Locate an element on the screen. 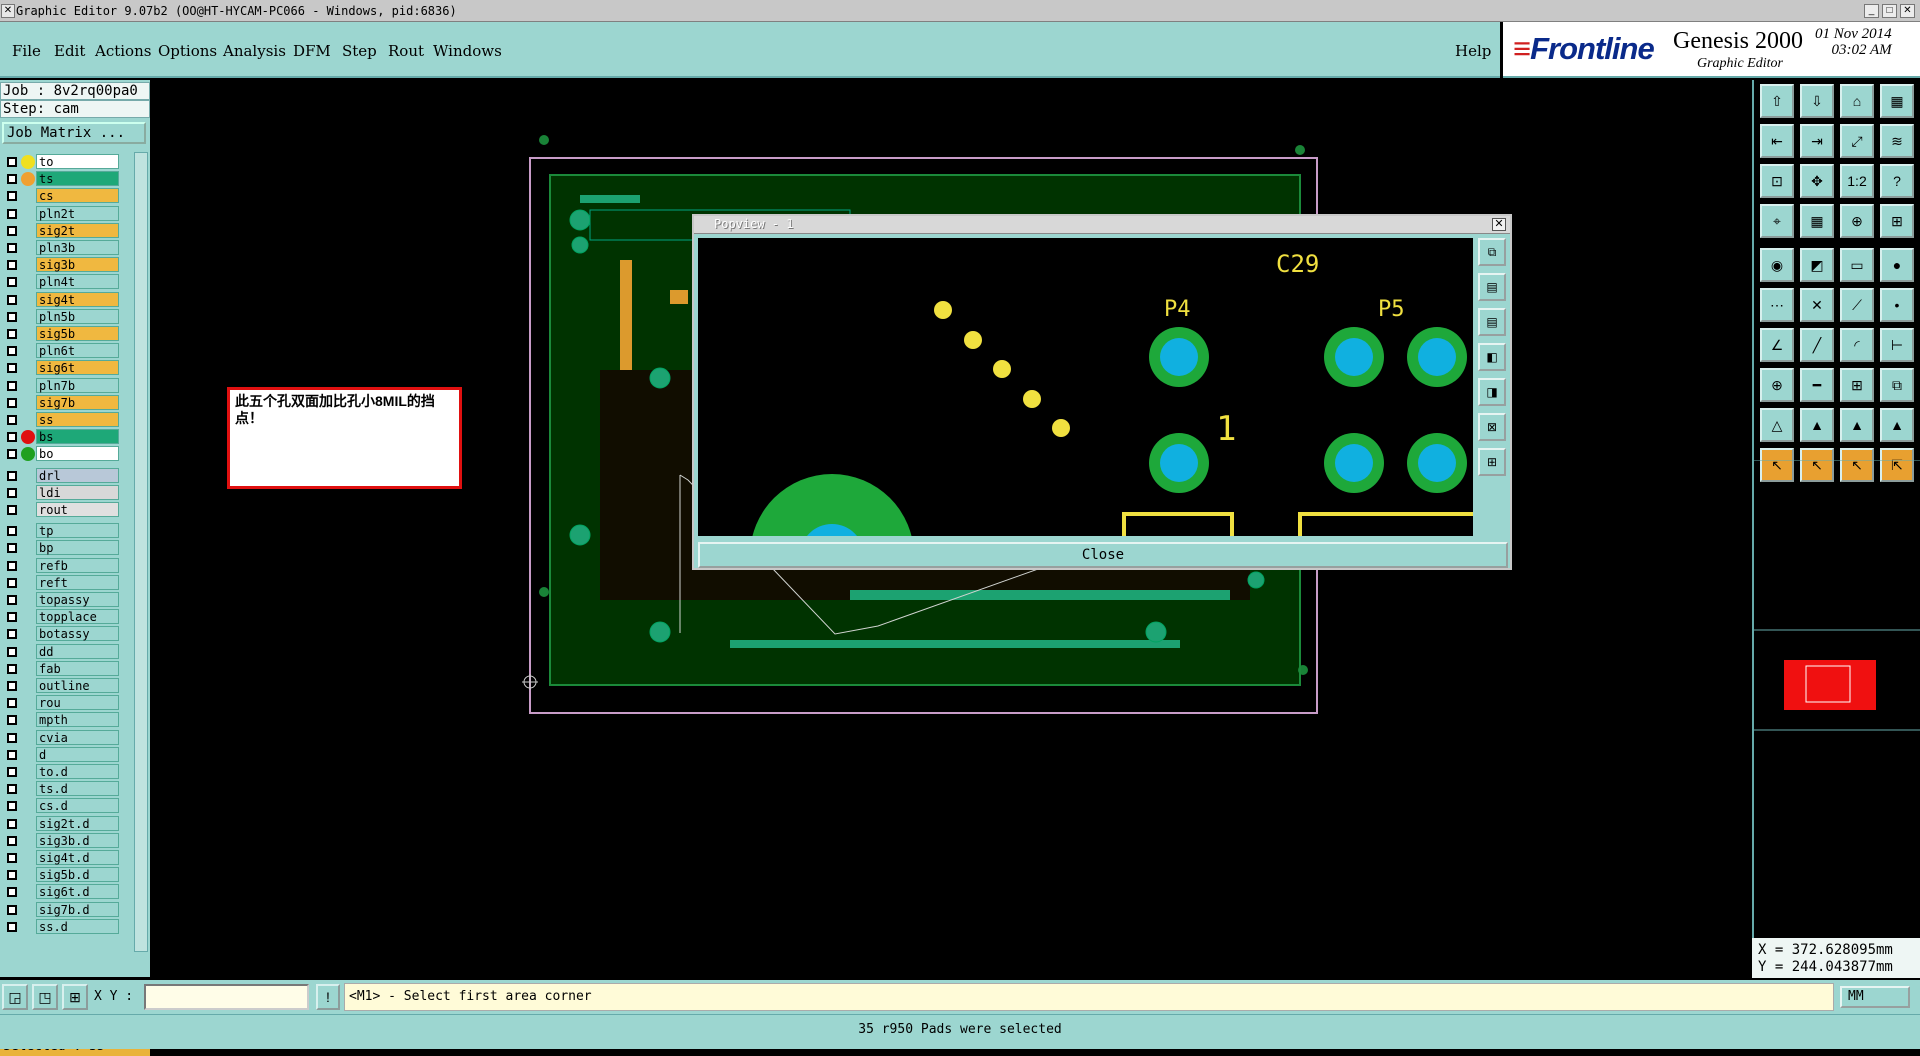  layer-row: to.d is located at coordinates (61, 771).